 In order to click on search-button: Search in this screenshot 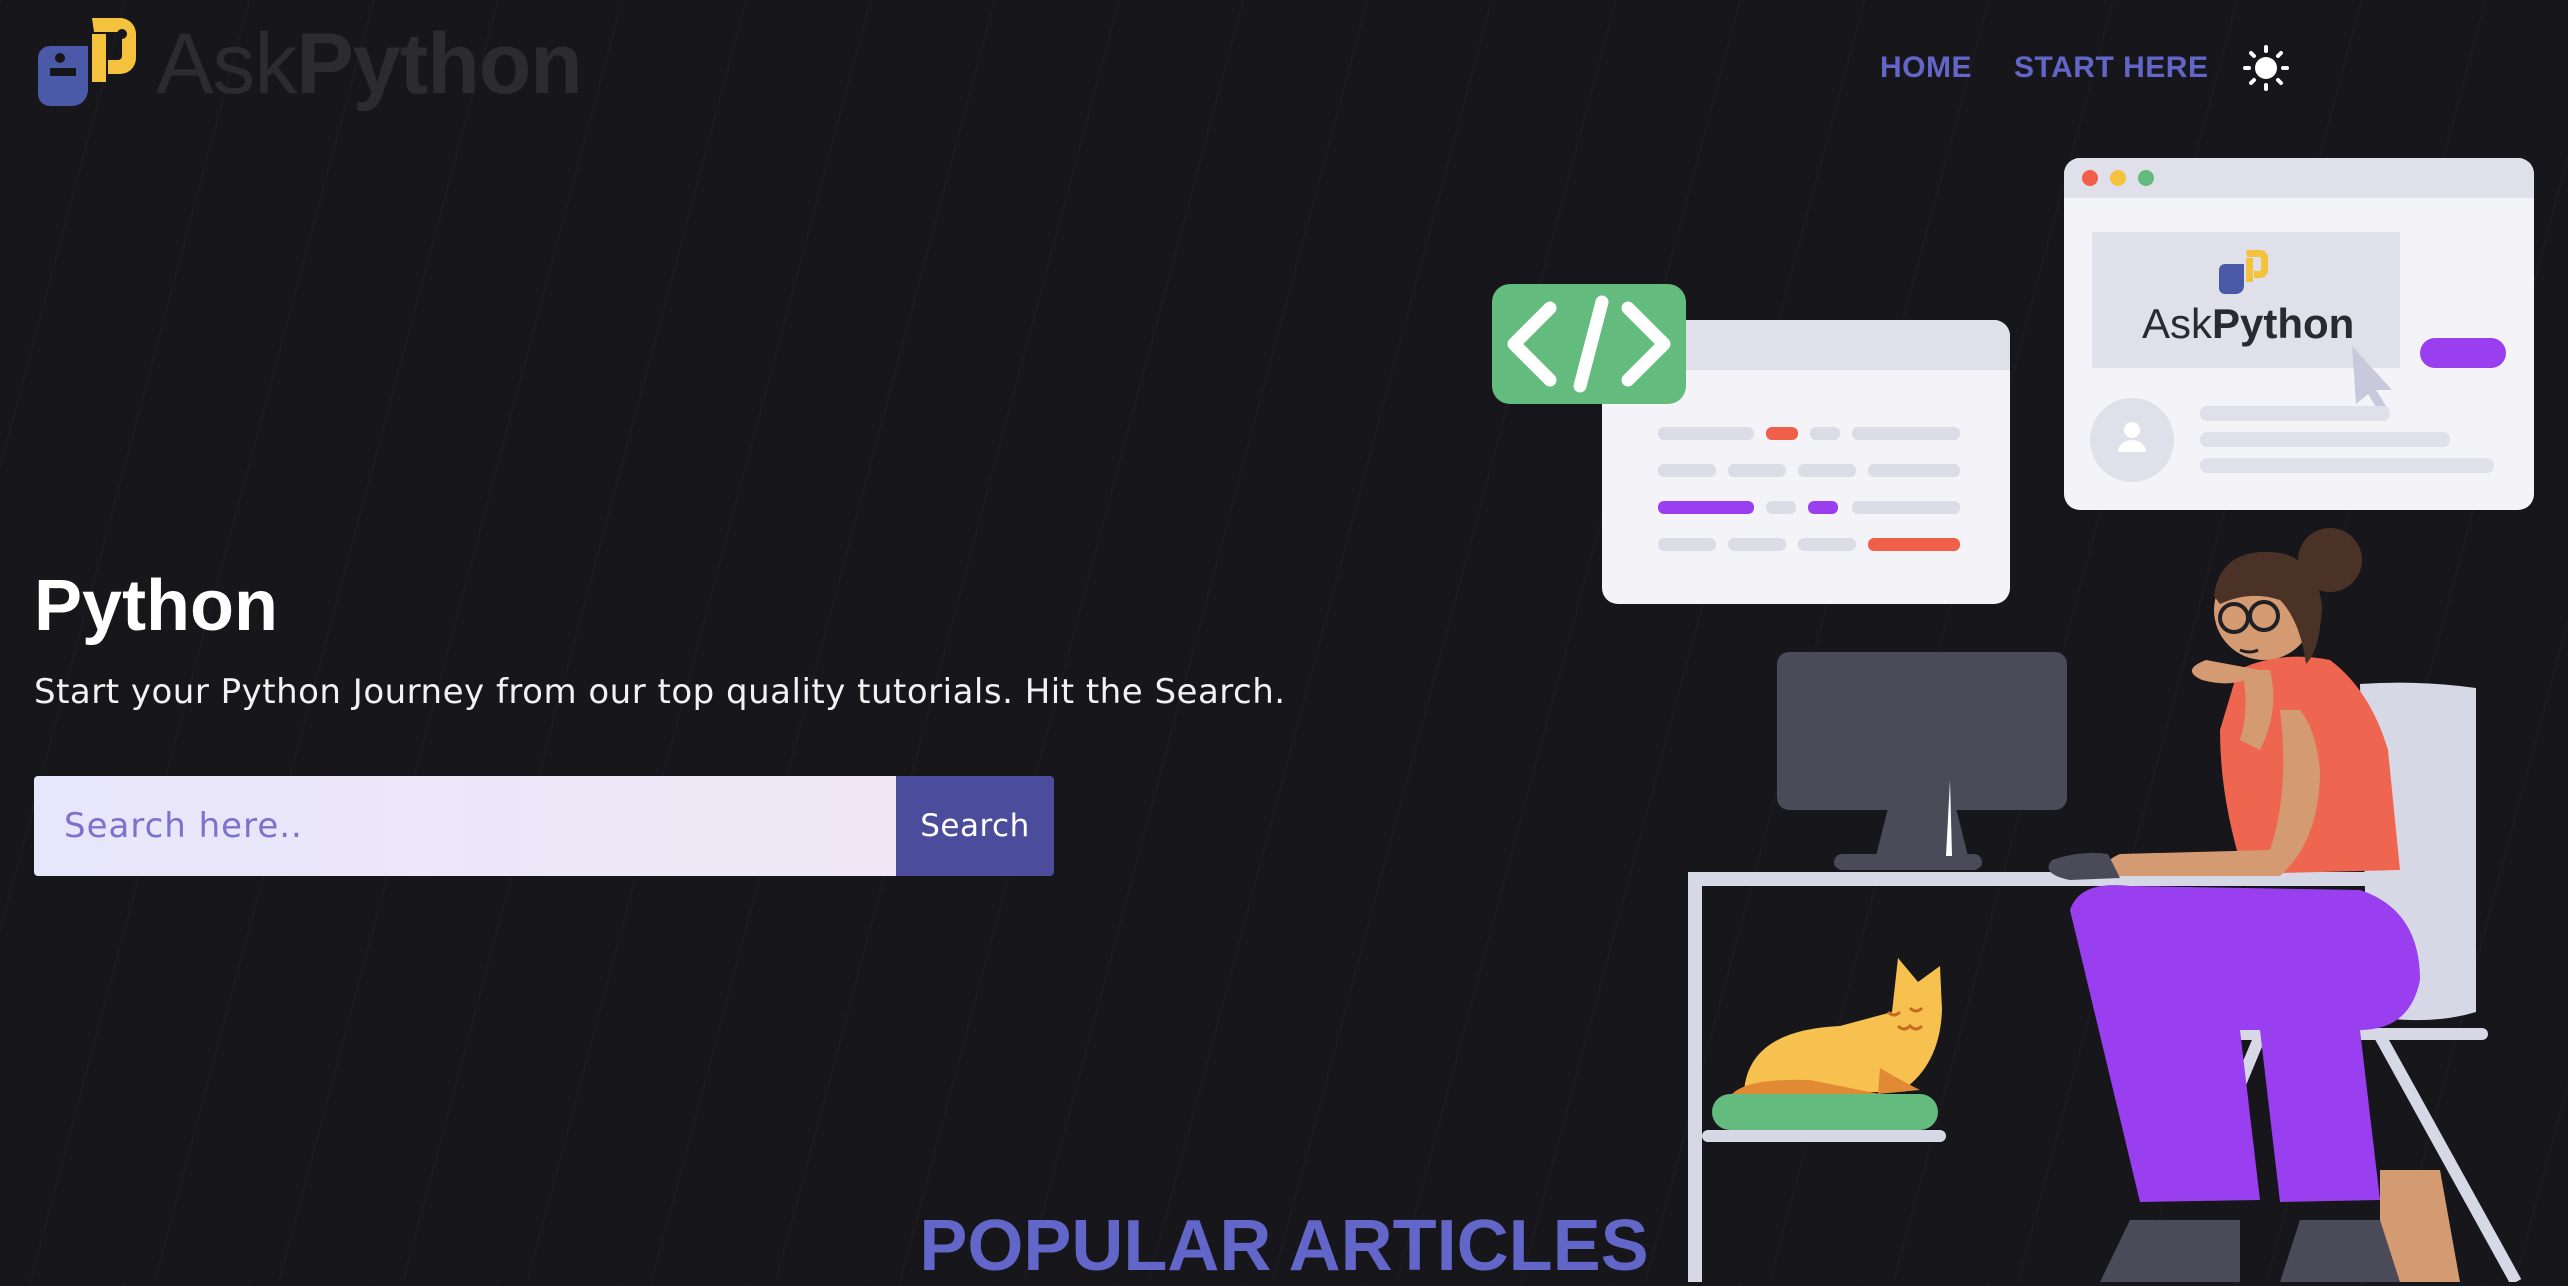, I will do `click(975, 826)`.